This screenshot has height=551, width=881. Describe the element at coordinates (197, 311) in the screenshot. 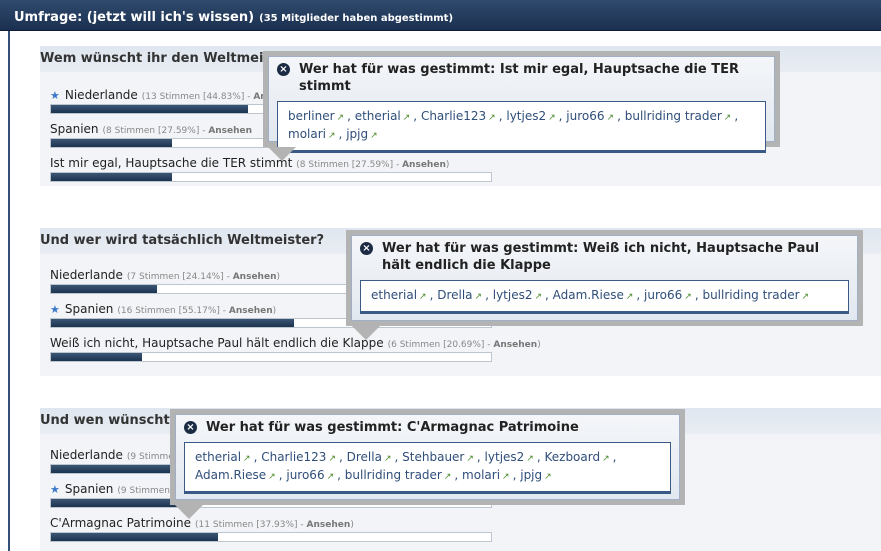

I see `vote-meta: (16 Stimmen [55.17%] - Ansehen)` at that location.